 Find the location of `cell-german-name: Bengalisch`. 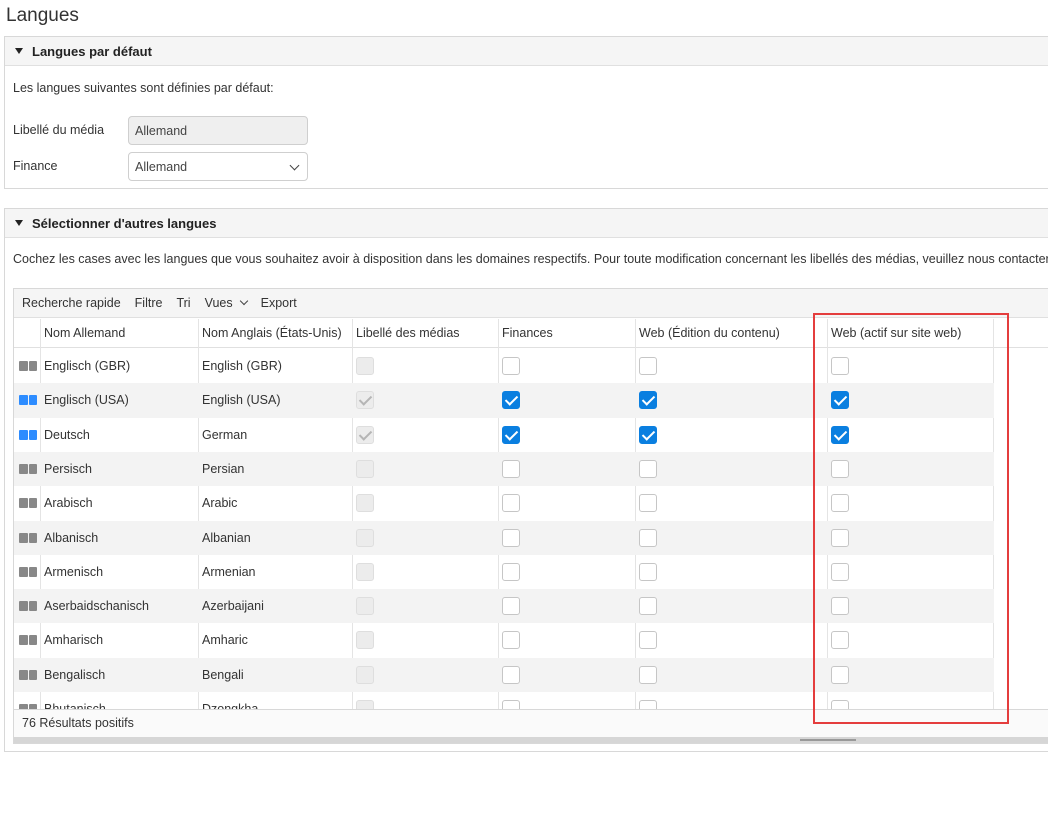

cell-german-name: Bengalisch is located at coordinates (75, 674).